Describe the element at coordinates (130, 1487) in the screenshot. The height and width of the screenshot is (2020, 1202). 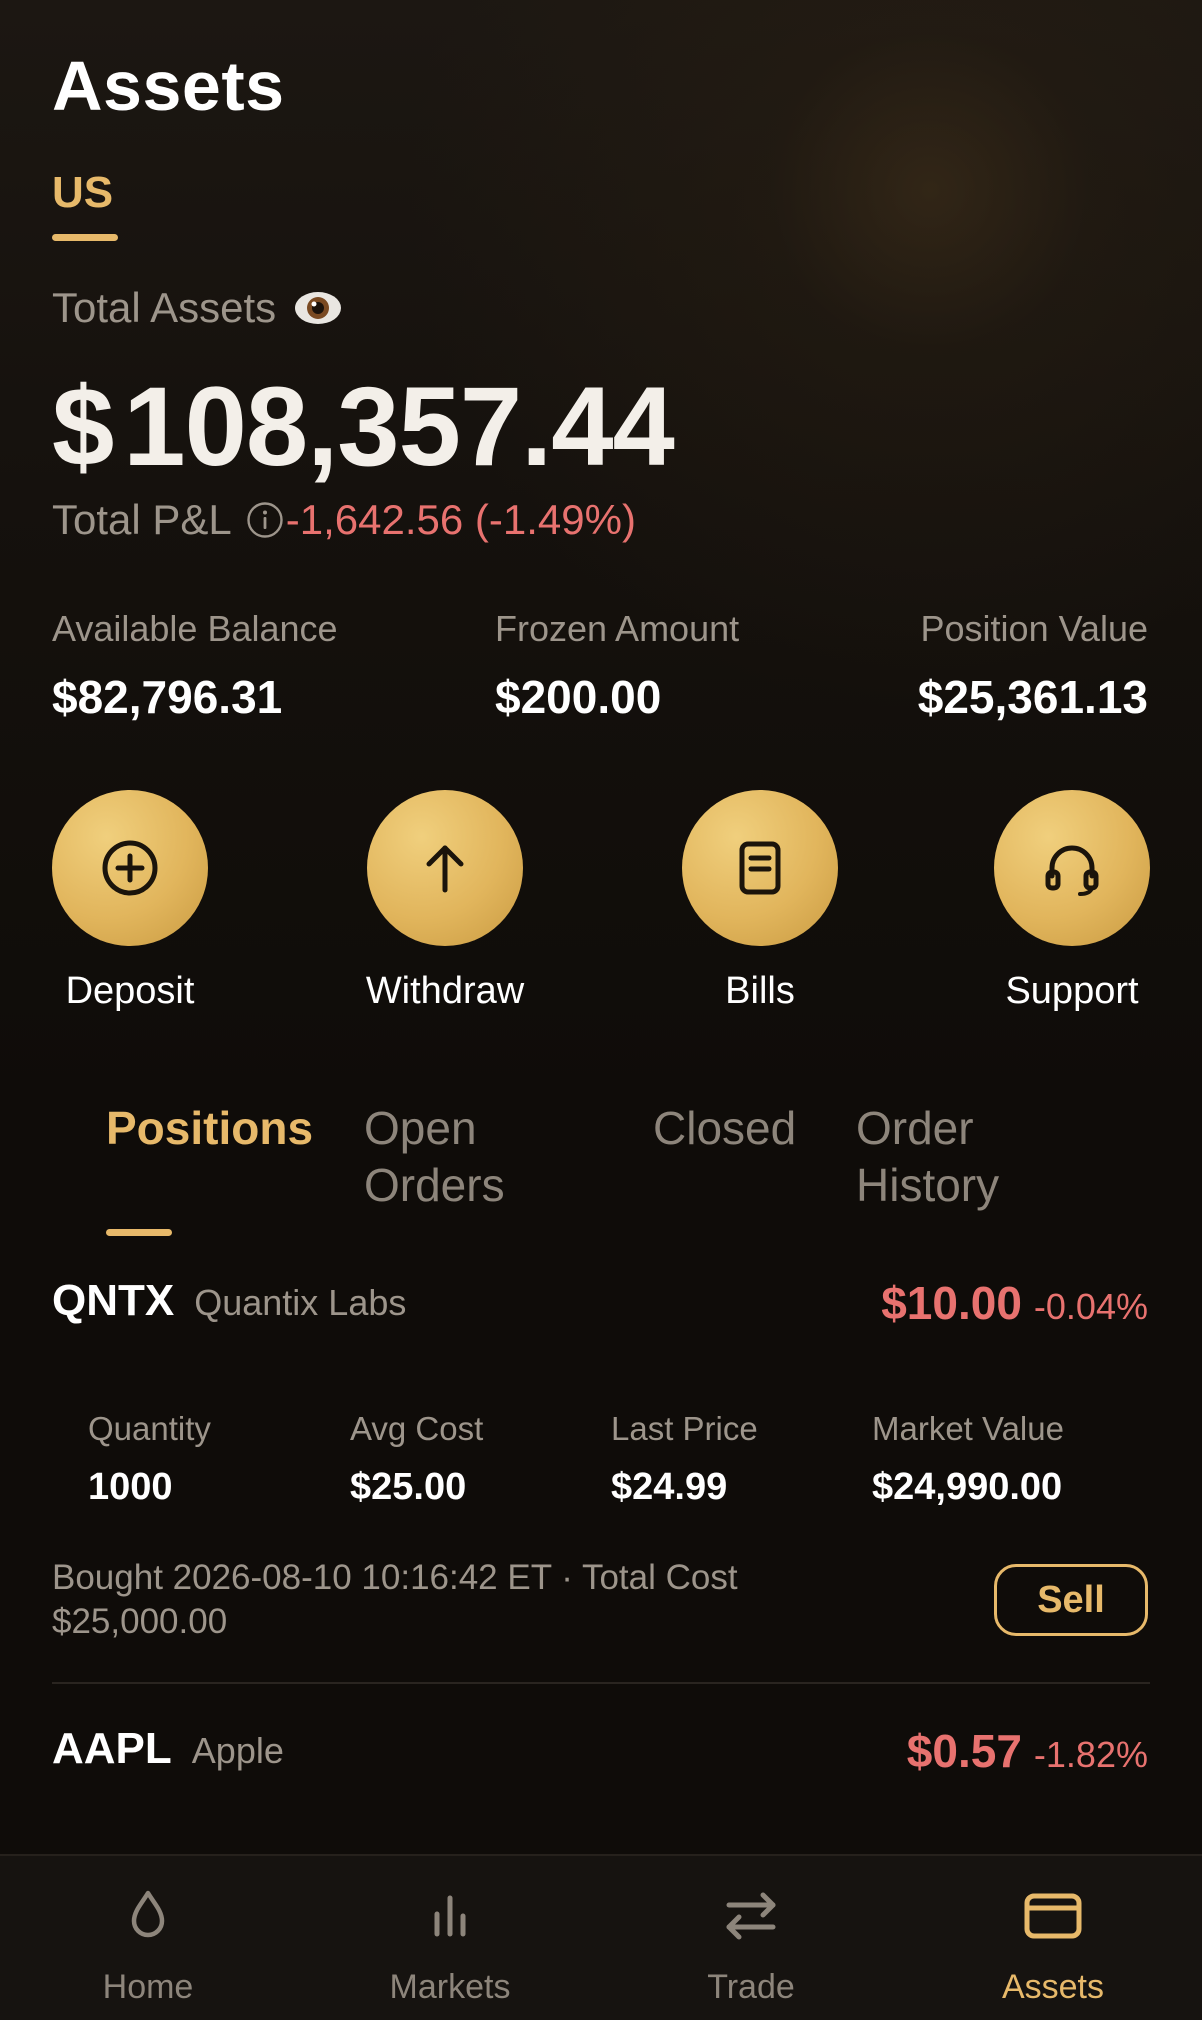
I see `quantity-value: 1000` at that location.